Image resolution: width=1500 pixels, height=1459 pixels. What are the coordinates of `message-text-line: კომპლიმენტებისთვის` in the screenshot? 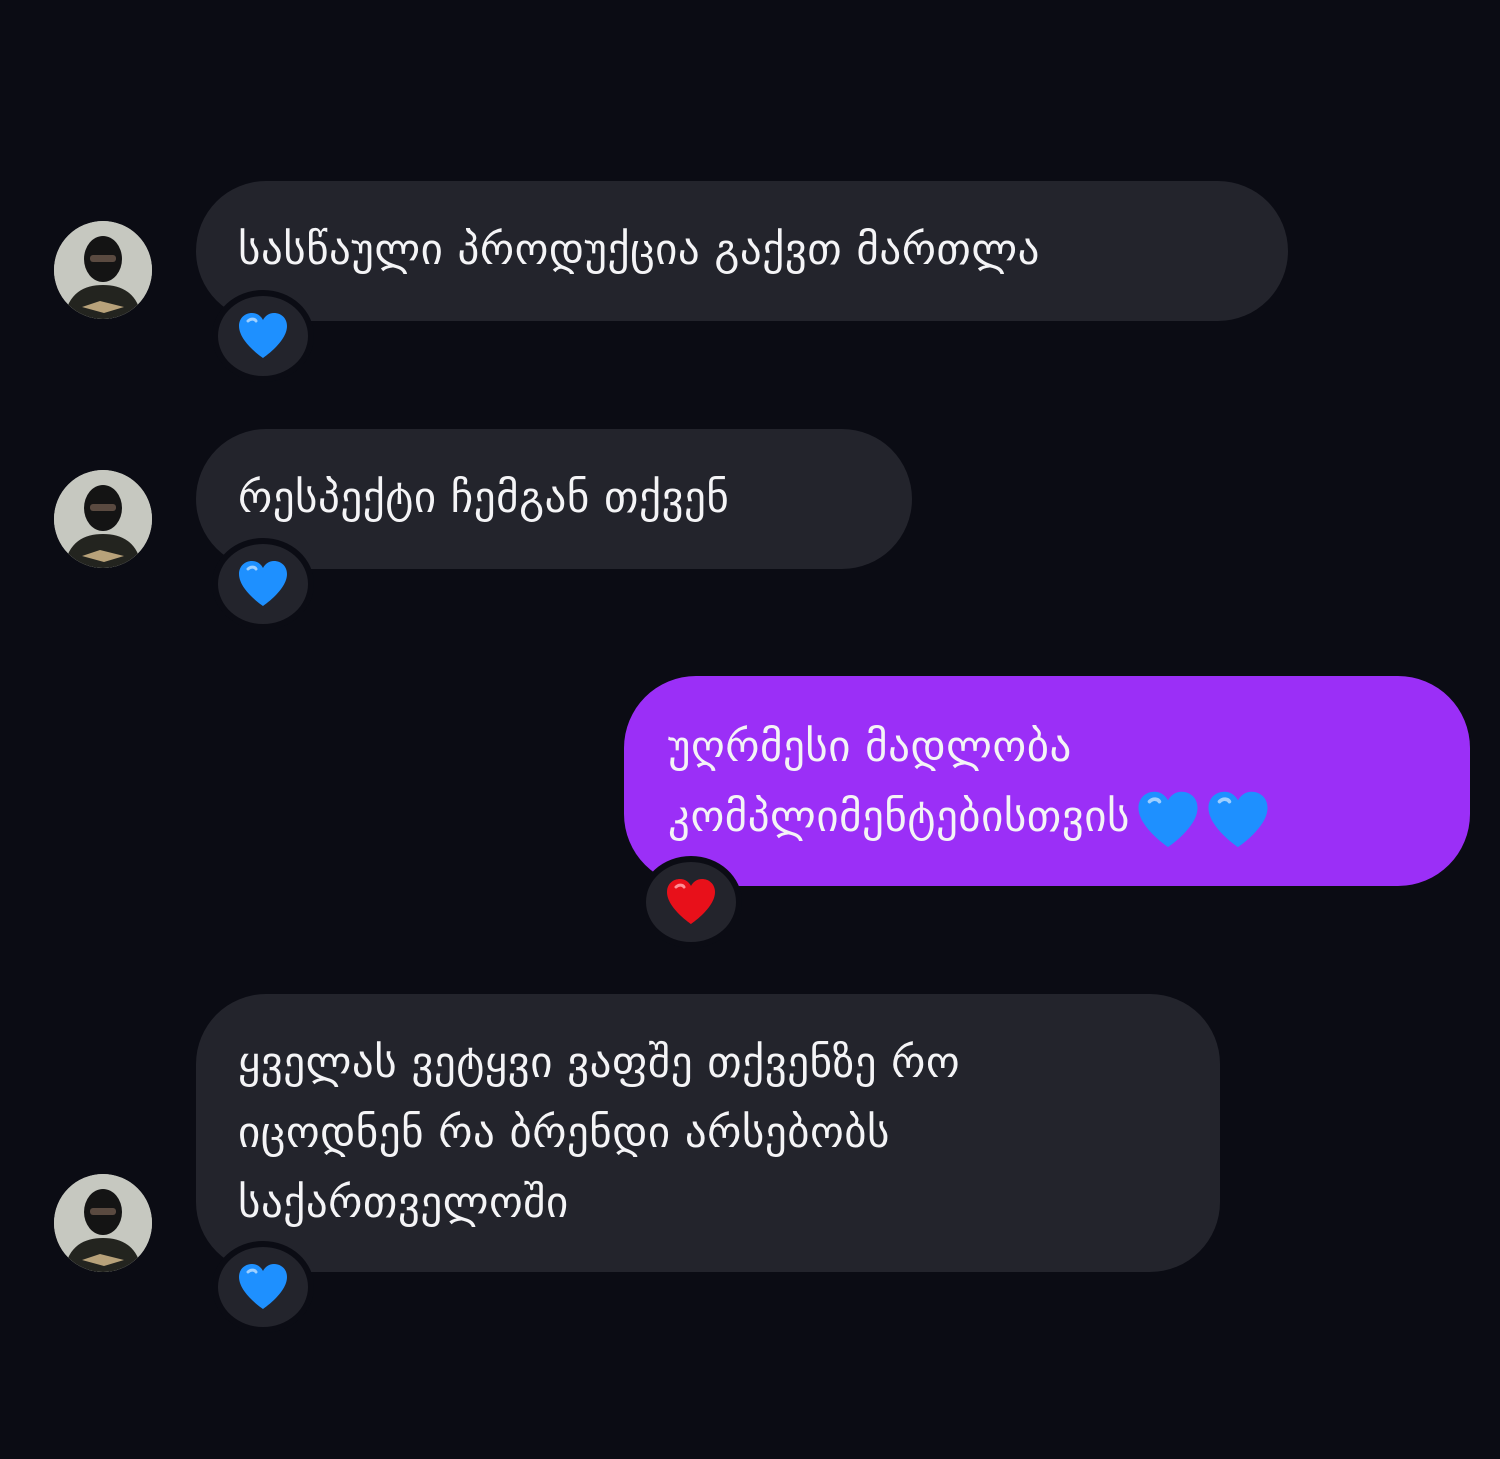 It's located at (1047, 817).